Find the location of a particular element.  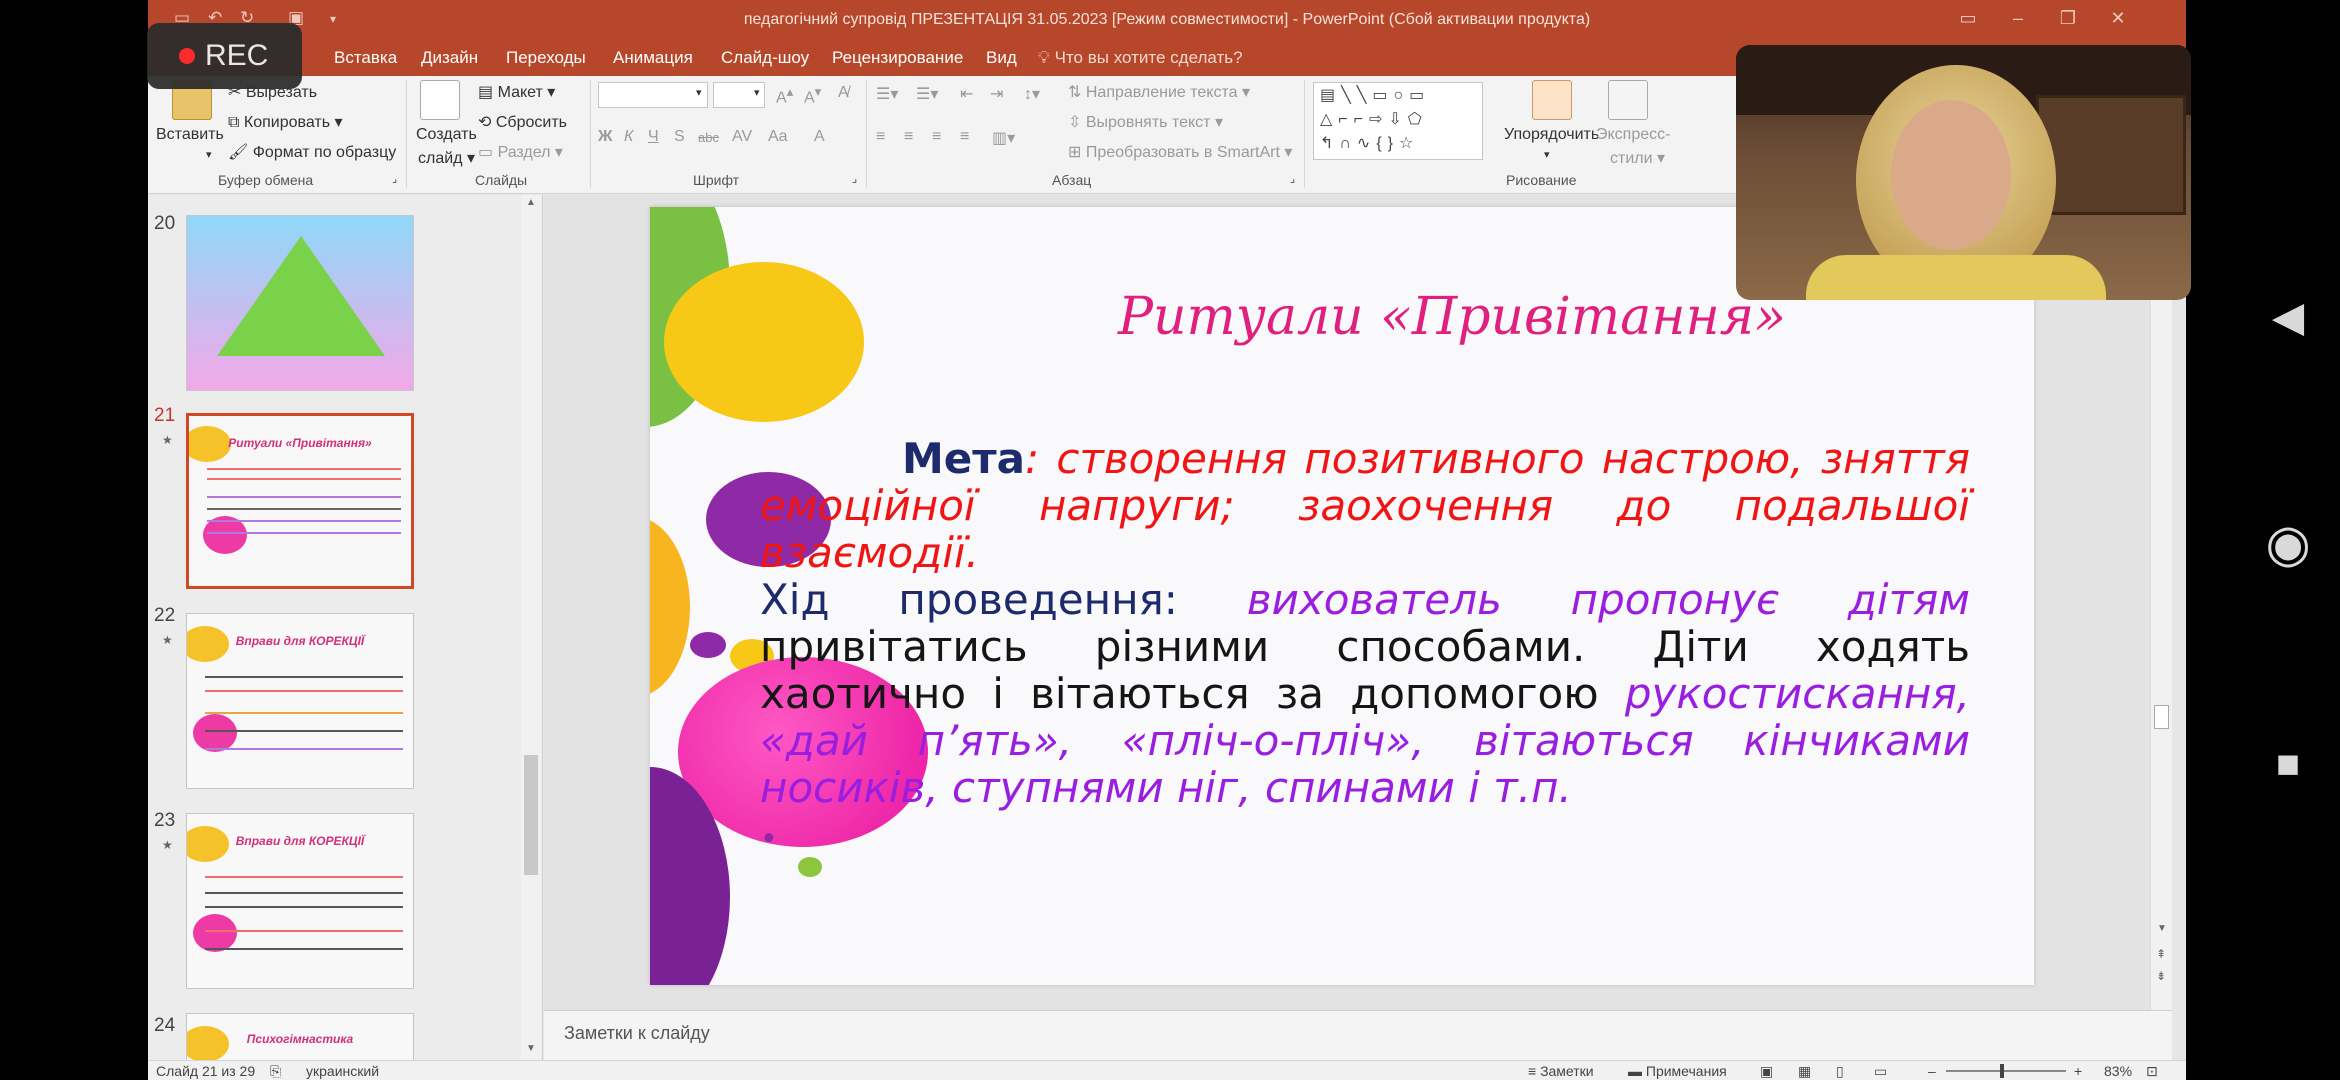

zoom-slider-thumb is located at coordinates (2002, 1071).